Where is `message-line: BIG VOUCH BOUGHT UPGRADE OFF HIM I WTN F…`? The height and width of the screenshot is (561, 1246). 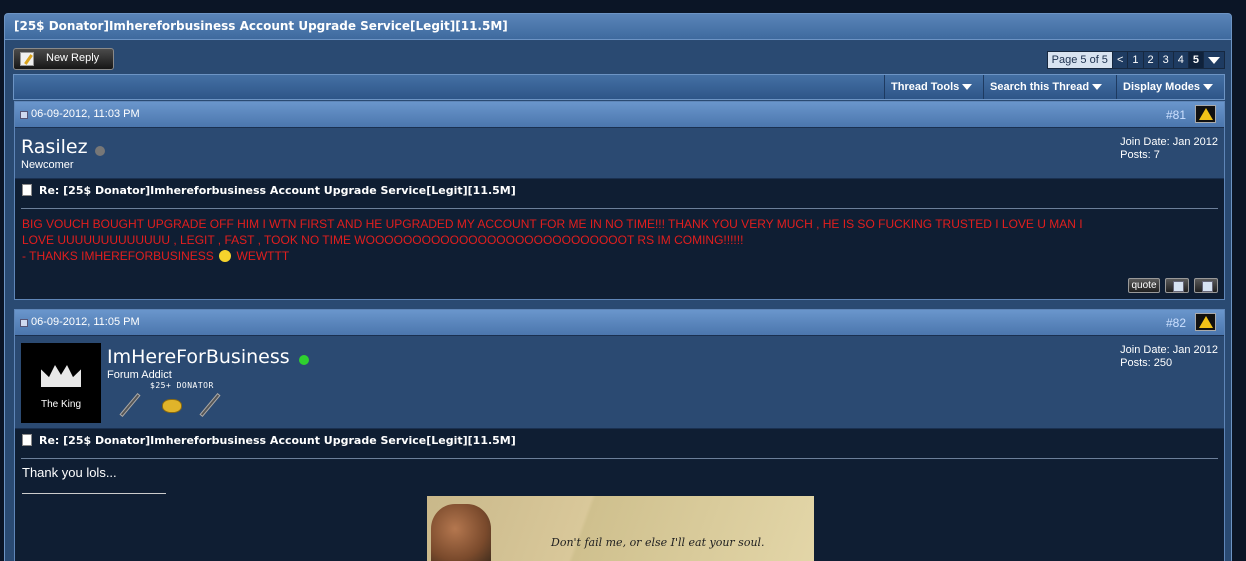
message-line: BIG VOUCH BOUGHT UPGRADE OFF HIM I WTN F… is located at coordinates (552, 224).